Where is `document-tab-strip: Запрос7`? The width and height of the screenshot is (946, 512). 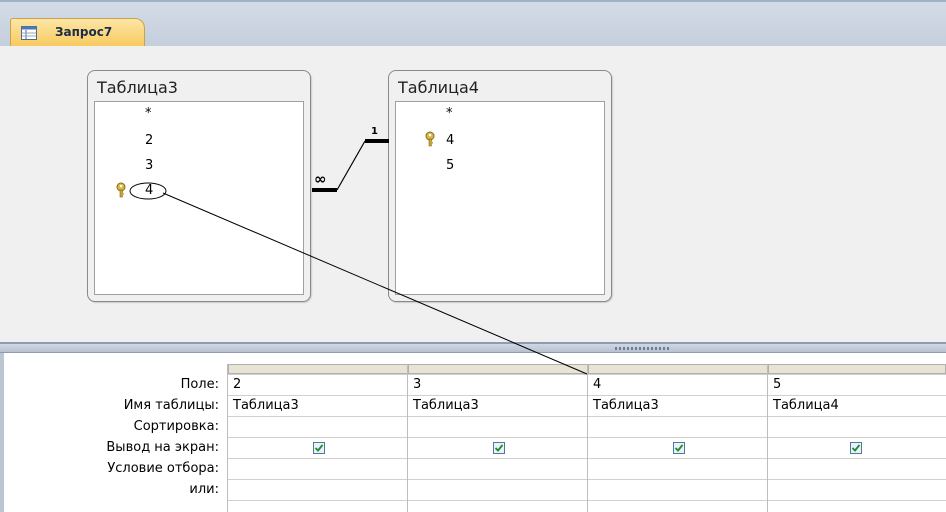 document-tab-strip: Запрос7 is located at coordinates (473, 24).